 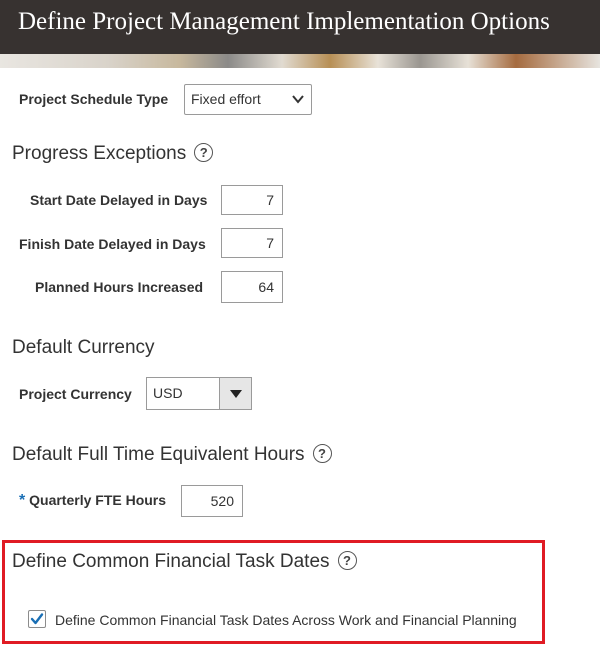 What do you see at coordinates (119, 200) in the screenshot?
I see `start-date-delay-label: Start Date Delayed in Days` at bounding box center [119, 200].